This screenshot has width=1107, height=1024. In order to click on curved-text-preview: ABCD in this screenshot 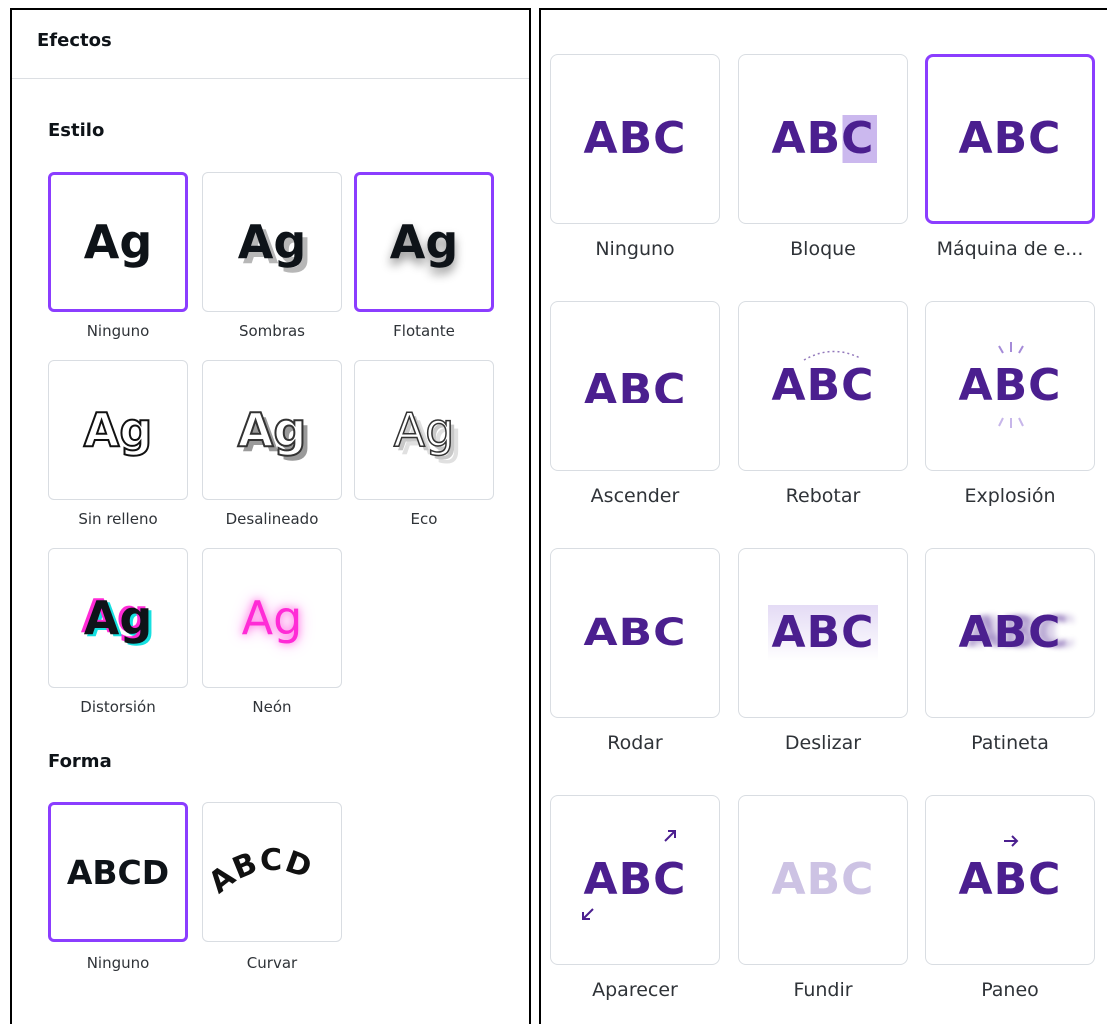, I will do `click(262, 872)`.